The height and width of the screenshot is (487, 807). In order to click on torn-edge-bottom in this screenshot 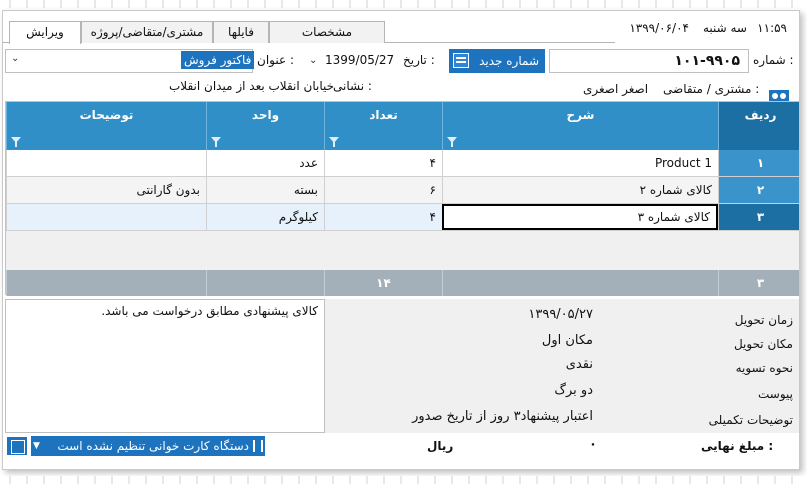, I will do `click(403, 480)`.